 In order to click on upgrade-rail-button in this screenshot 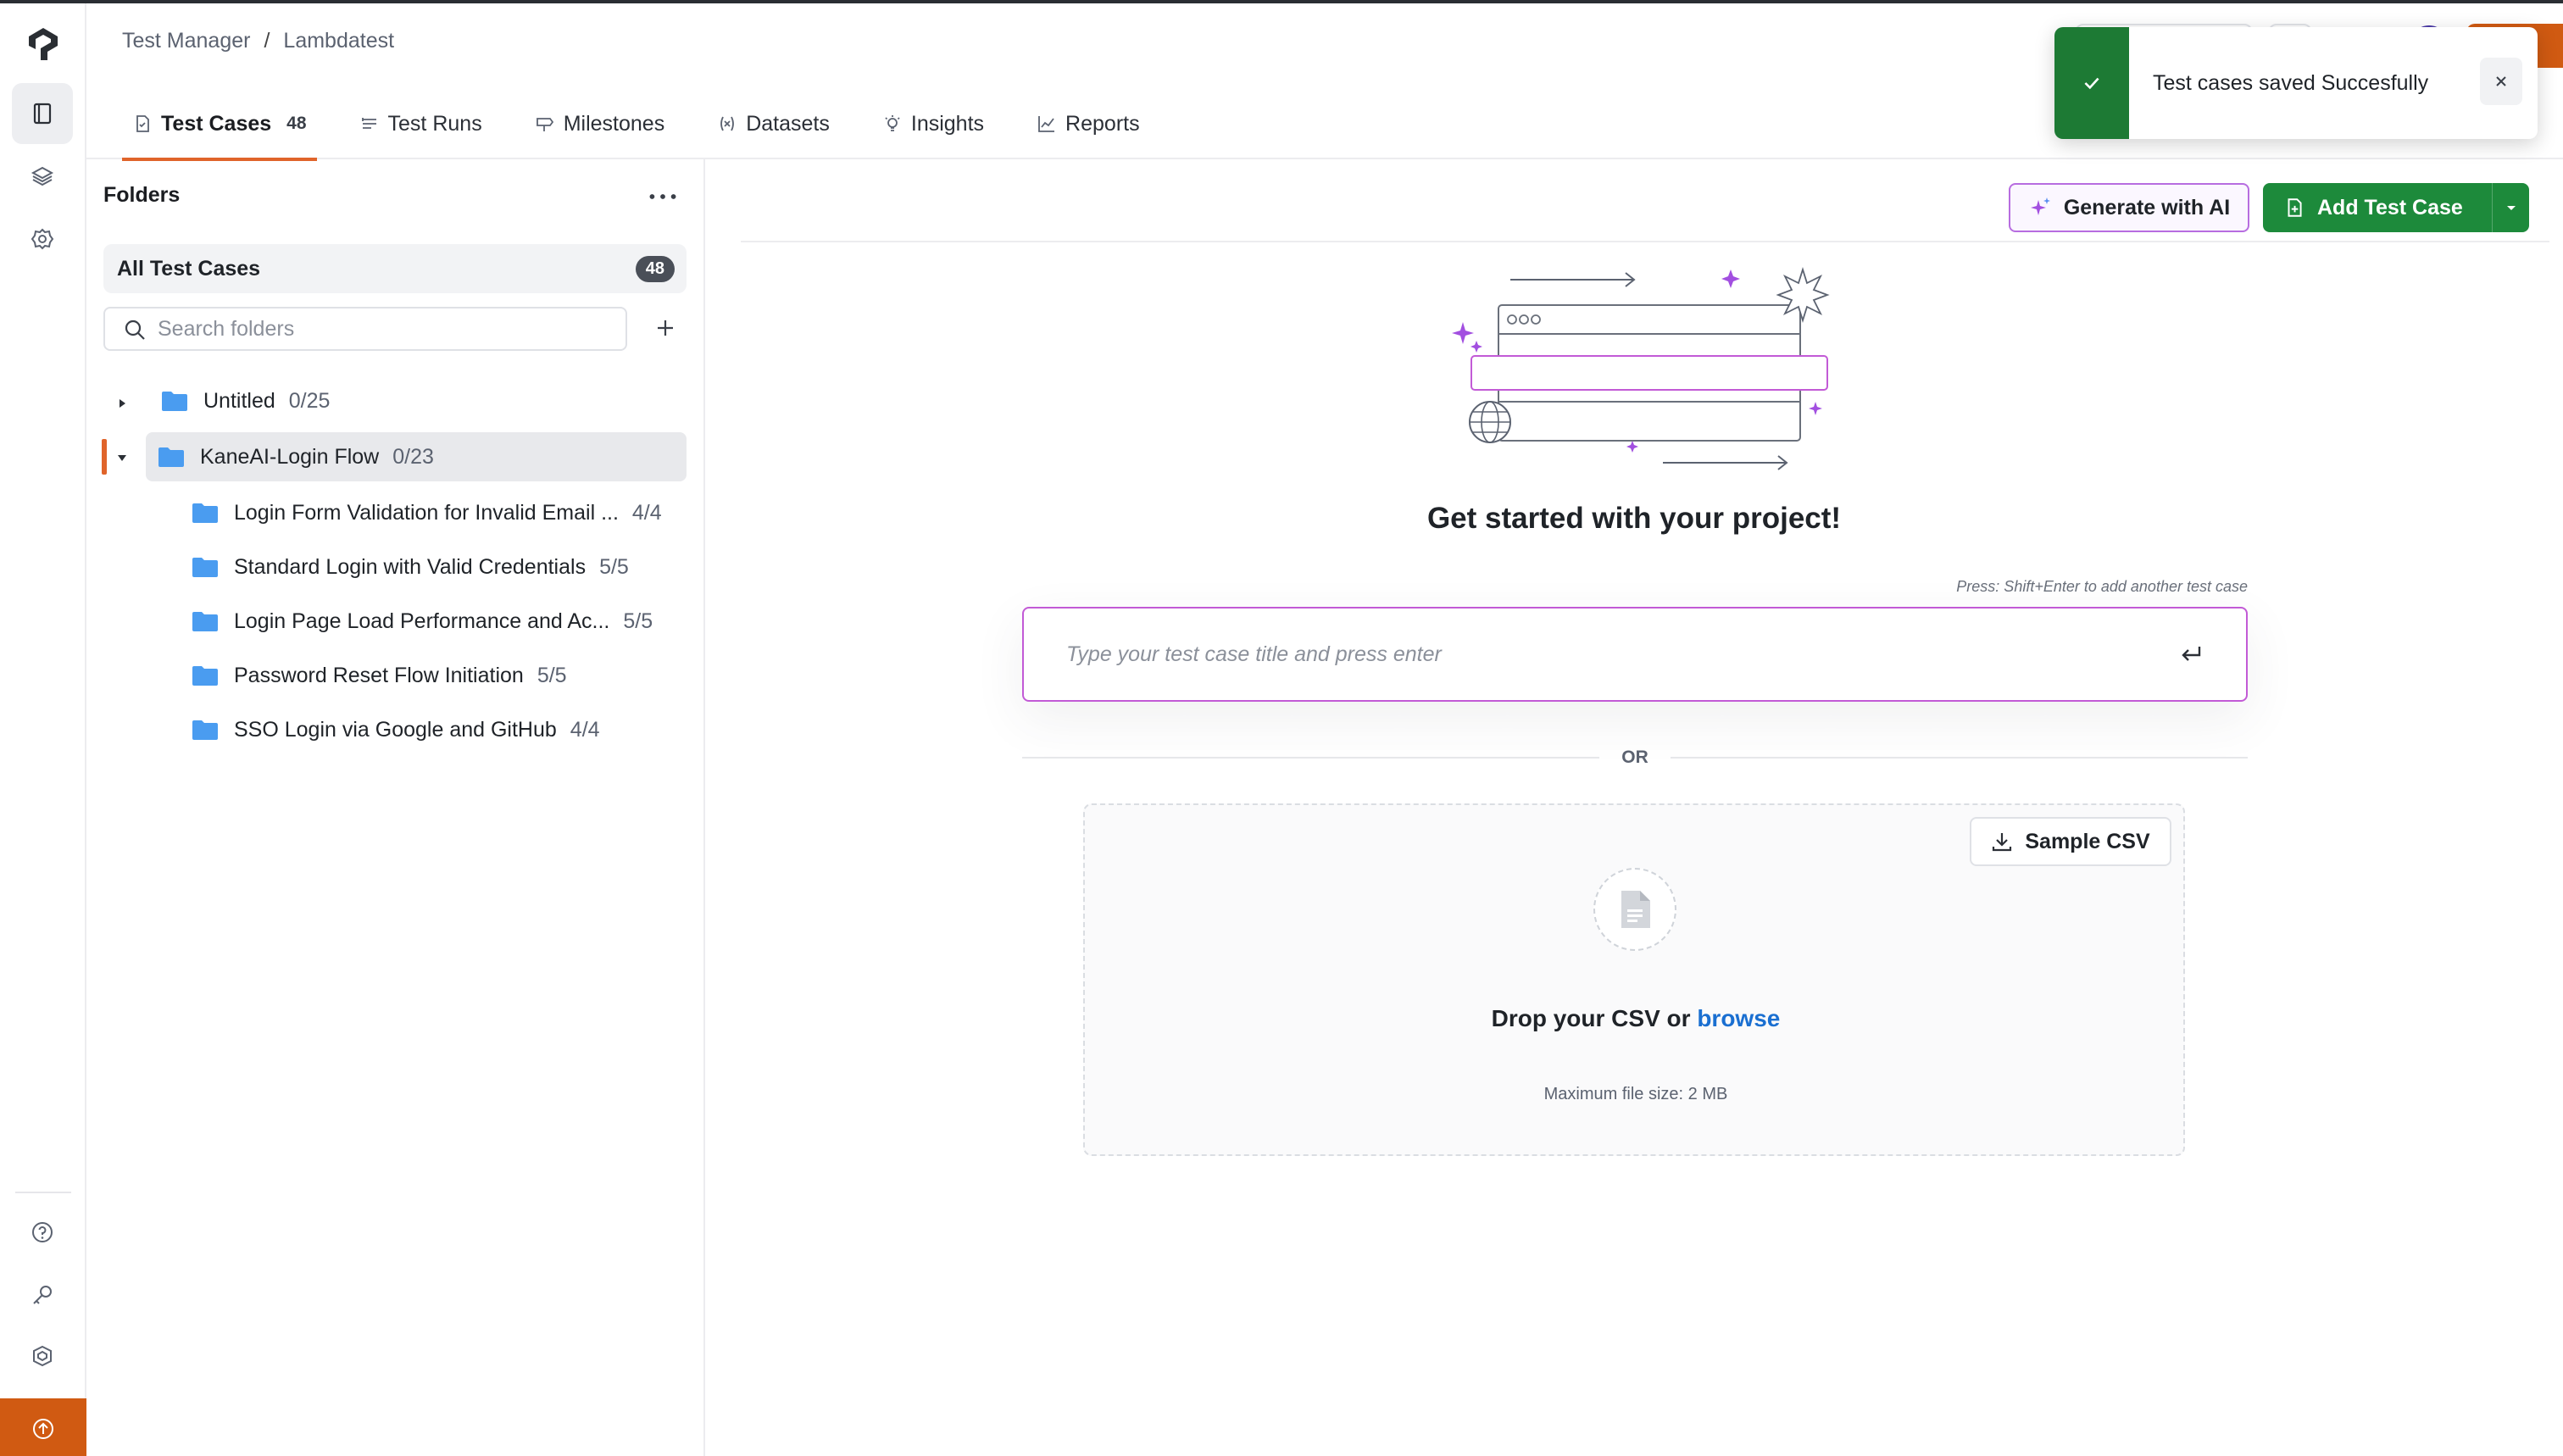, I will do `click(43, 1427)`.